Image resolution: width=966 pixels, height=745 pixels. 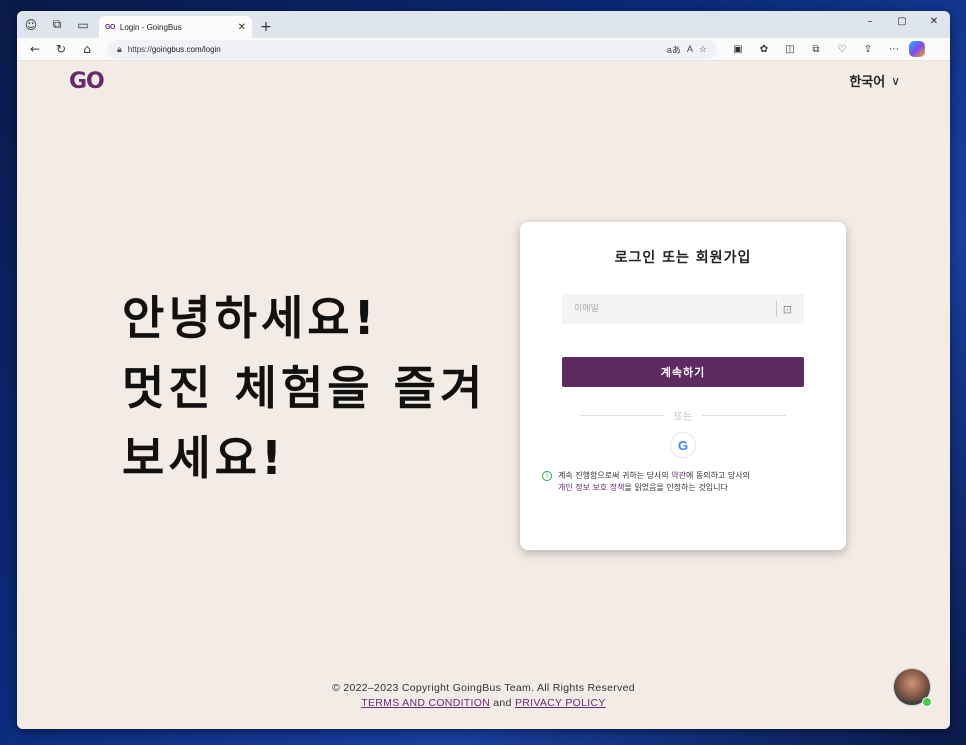 I want to click on or-label: 또는, so click(x=683, y=417).